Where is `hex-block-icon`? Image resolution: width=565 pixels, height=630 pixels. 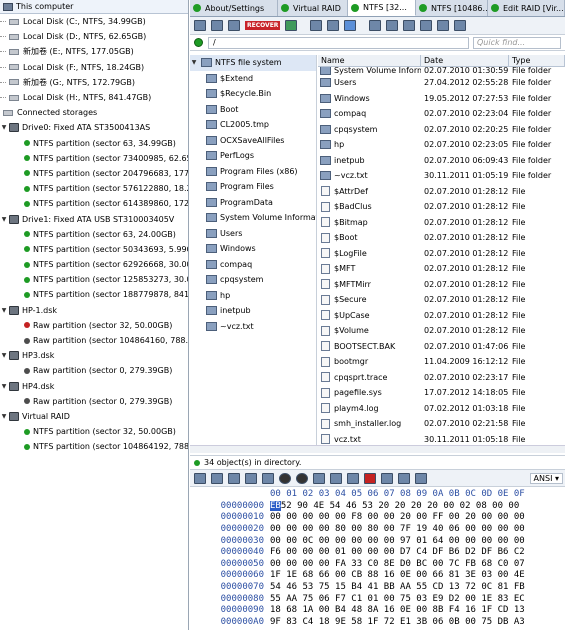
hex-block-icon is located at coordinates (353, 478).